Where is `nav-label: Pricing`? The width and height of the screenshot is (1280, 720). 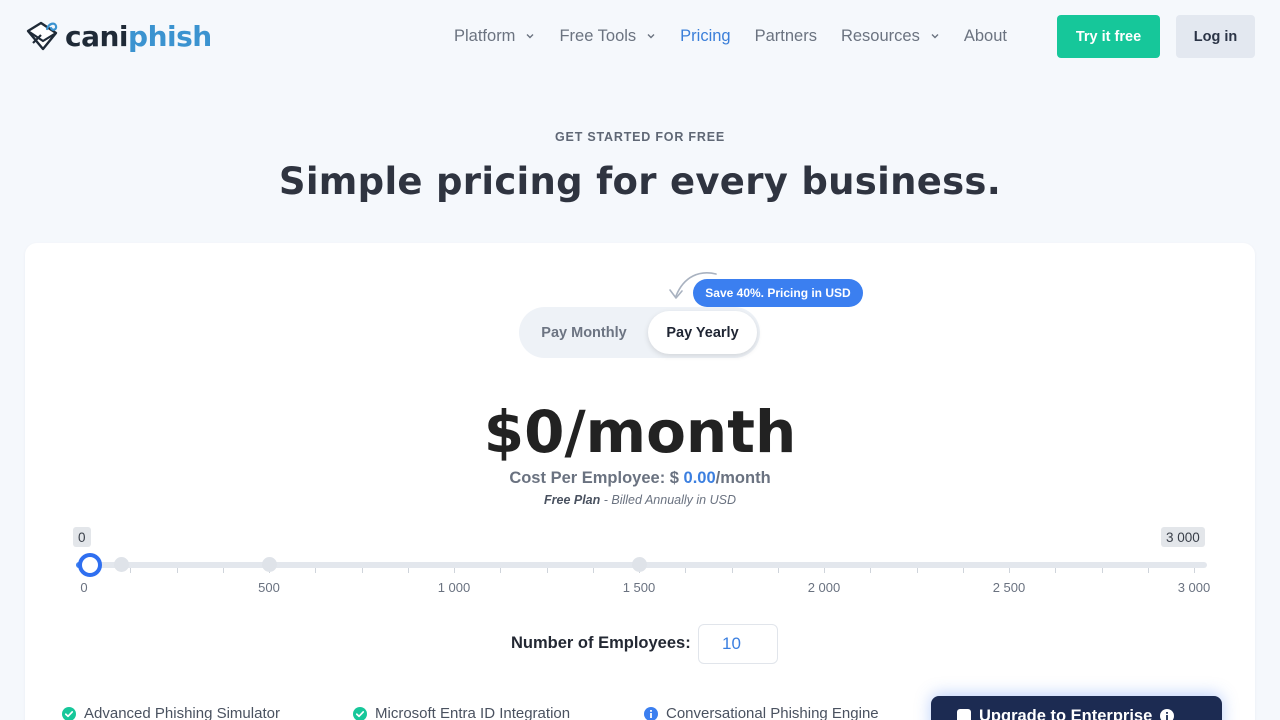 nav-label: Pricing is located at coordinates (705, 35).